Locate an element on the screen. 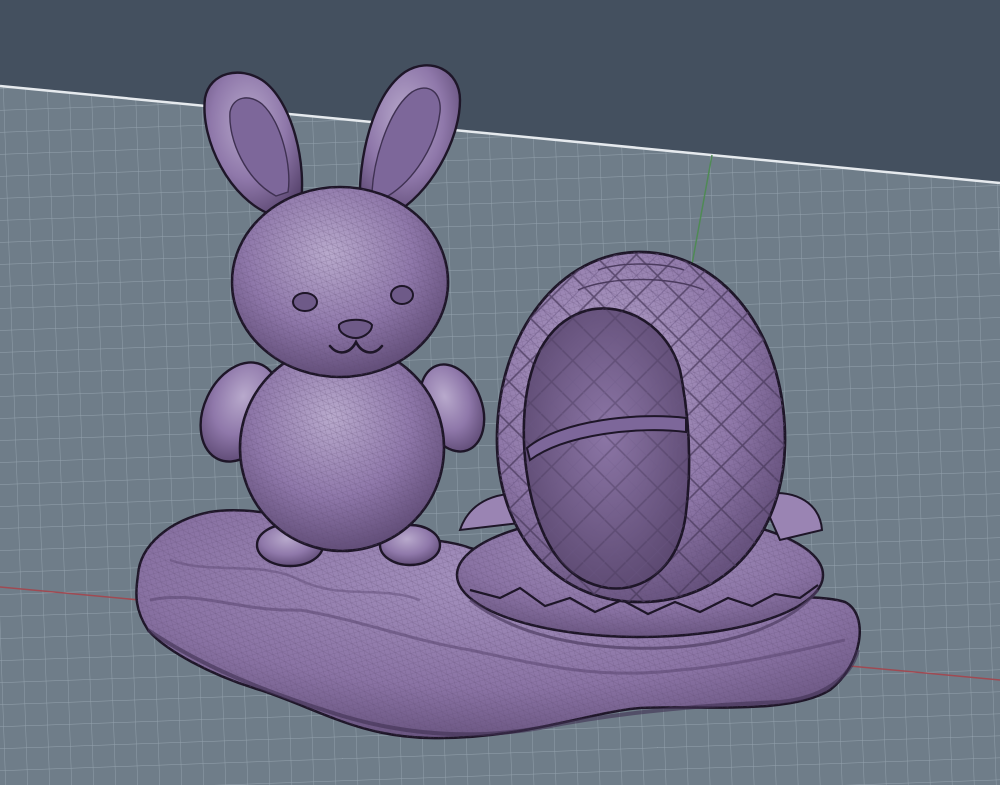 The image size is (1000, 785). bunny-left-eye is located at coordinates (305, 302).